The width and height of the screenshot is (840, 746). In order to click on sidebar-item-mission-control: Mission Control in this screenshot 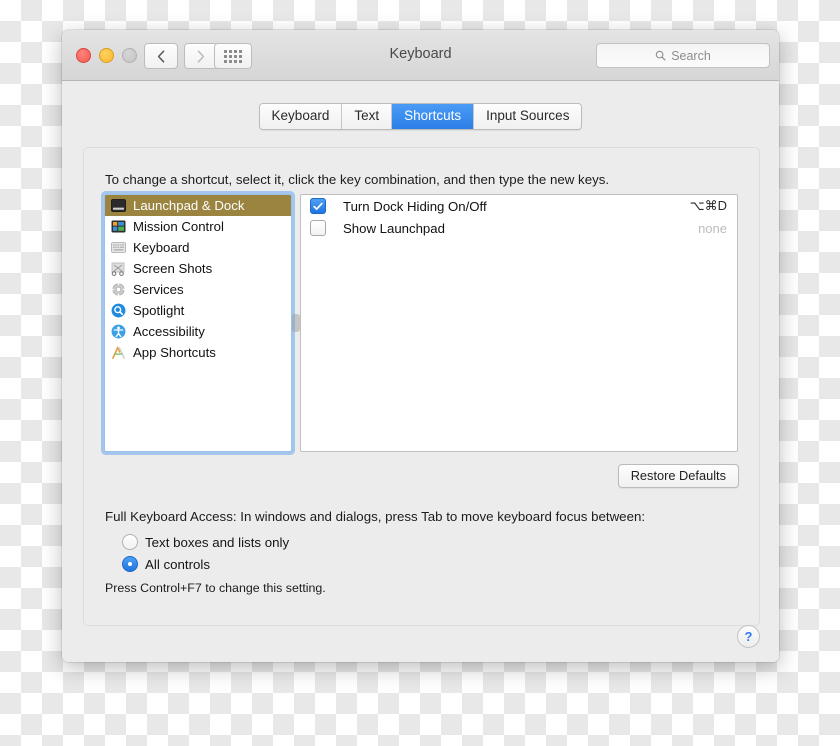, I will do `click(198, 226)`.